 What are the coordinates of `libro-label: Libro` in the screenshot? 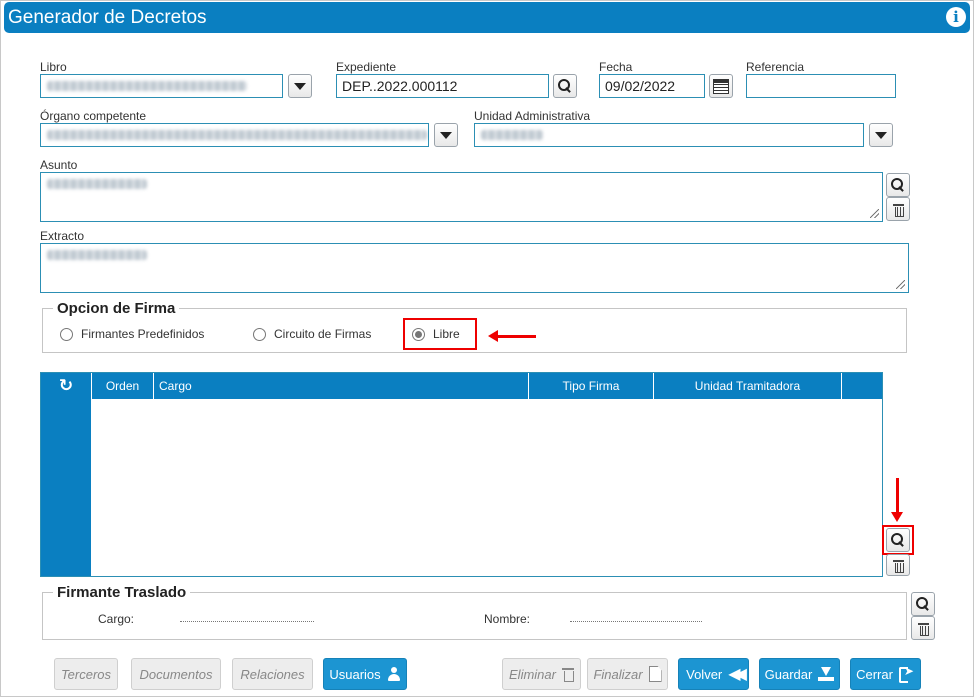 It's located at (53, 67).